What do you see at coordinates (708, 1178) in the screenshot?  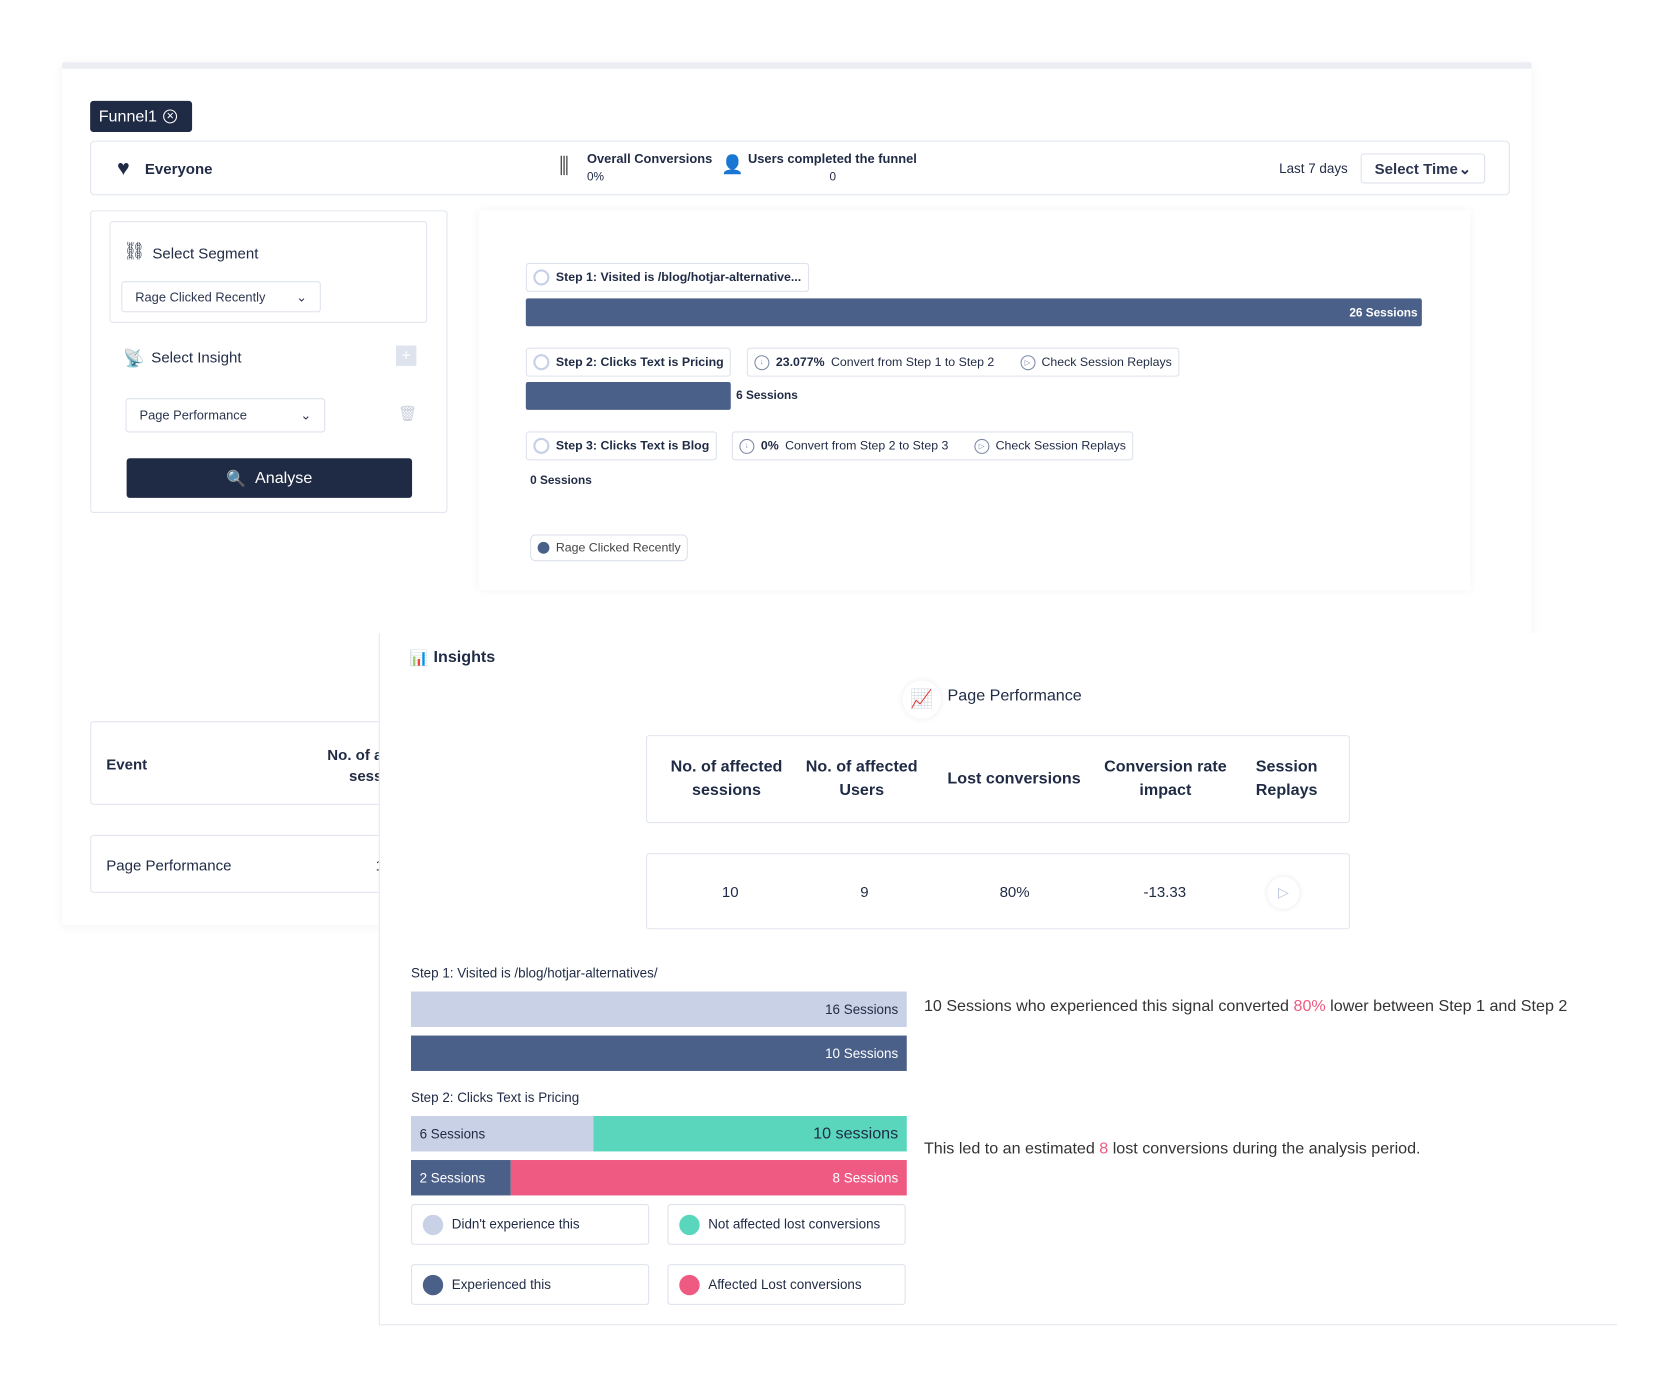 I see `step-2-affected-bar: 8 Sessions` at bounding box center [708, 1178].